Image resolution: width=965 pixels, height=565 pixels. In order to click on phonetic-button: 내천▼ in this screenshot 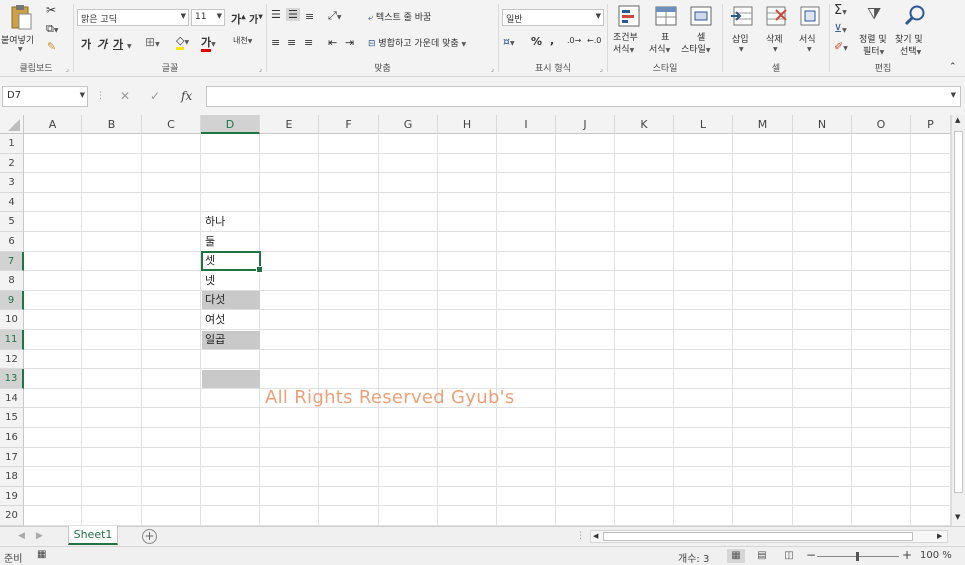, I will do `click(242, 40)`.